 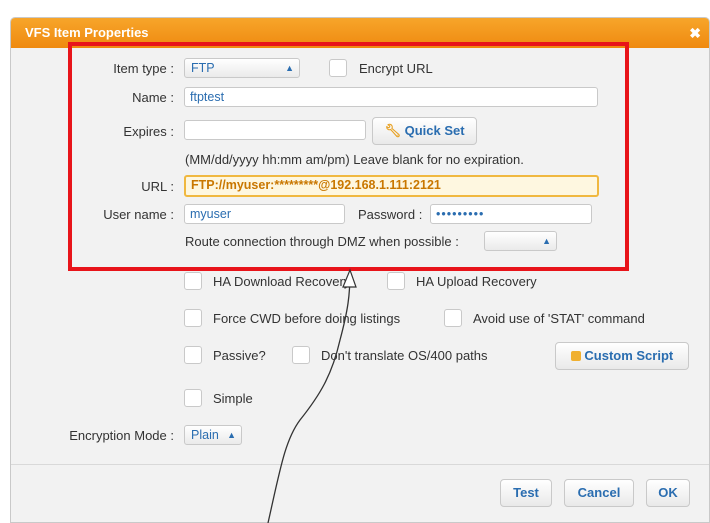 What do you see at coordinates (404, 355) in the screenshot?
I see `dont-translate-label: Don't translate OS/400 paths` at bounding box center [404, 355].